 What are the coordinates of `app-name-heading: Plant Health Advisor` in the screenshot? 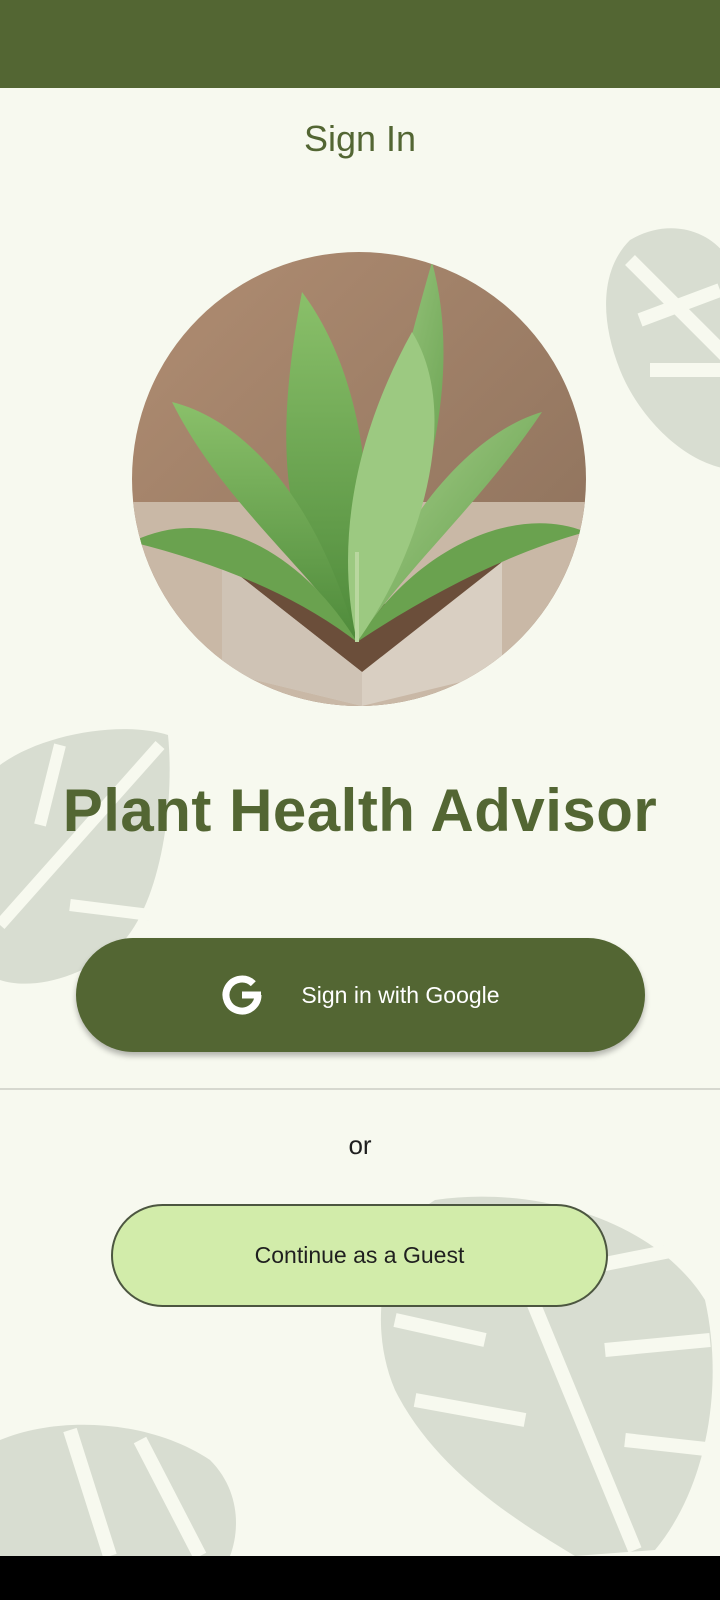 It's located at (360, 810).